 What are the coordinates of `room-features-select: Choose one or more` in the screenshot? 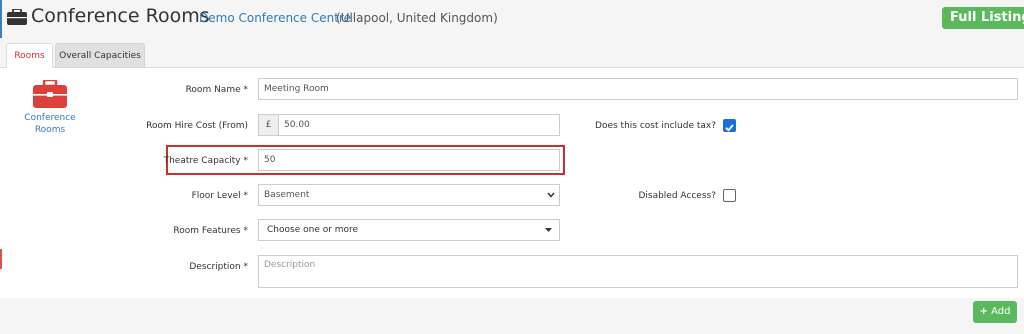 It's located at (409, 230).